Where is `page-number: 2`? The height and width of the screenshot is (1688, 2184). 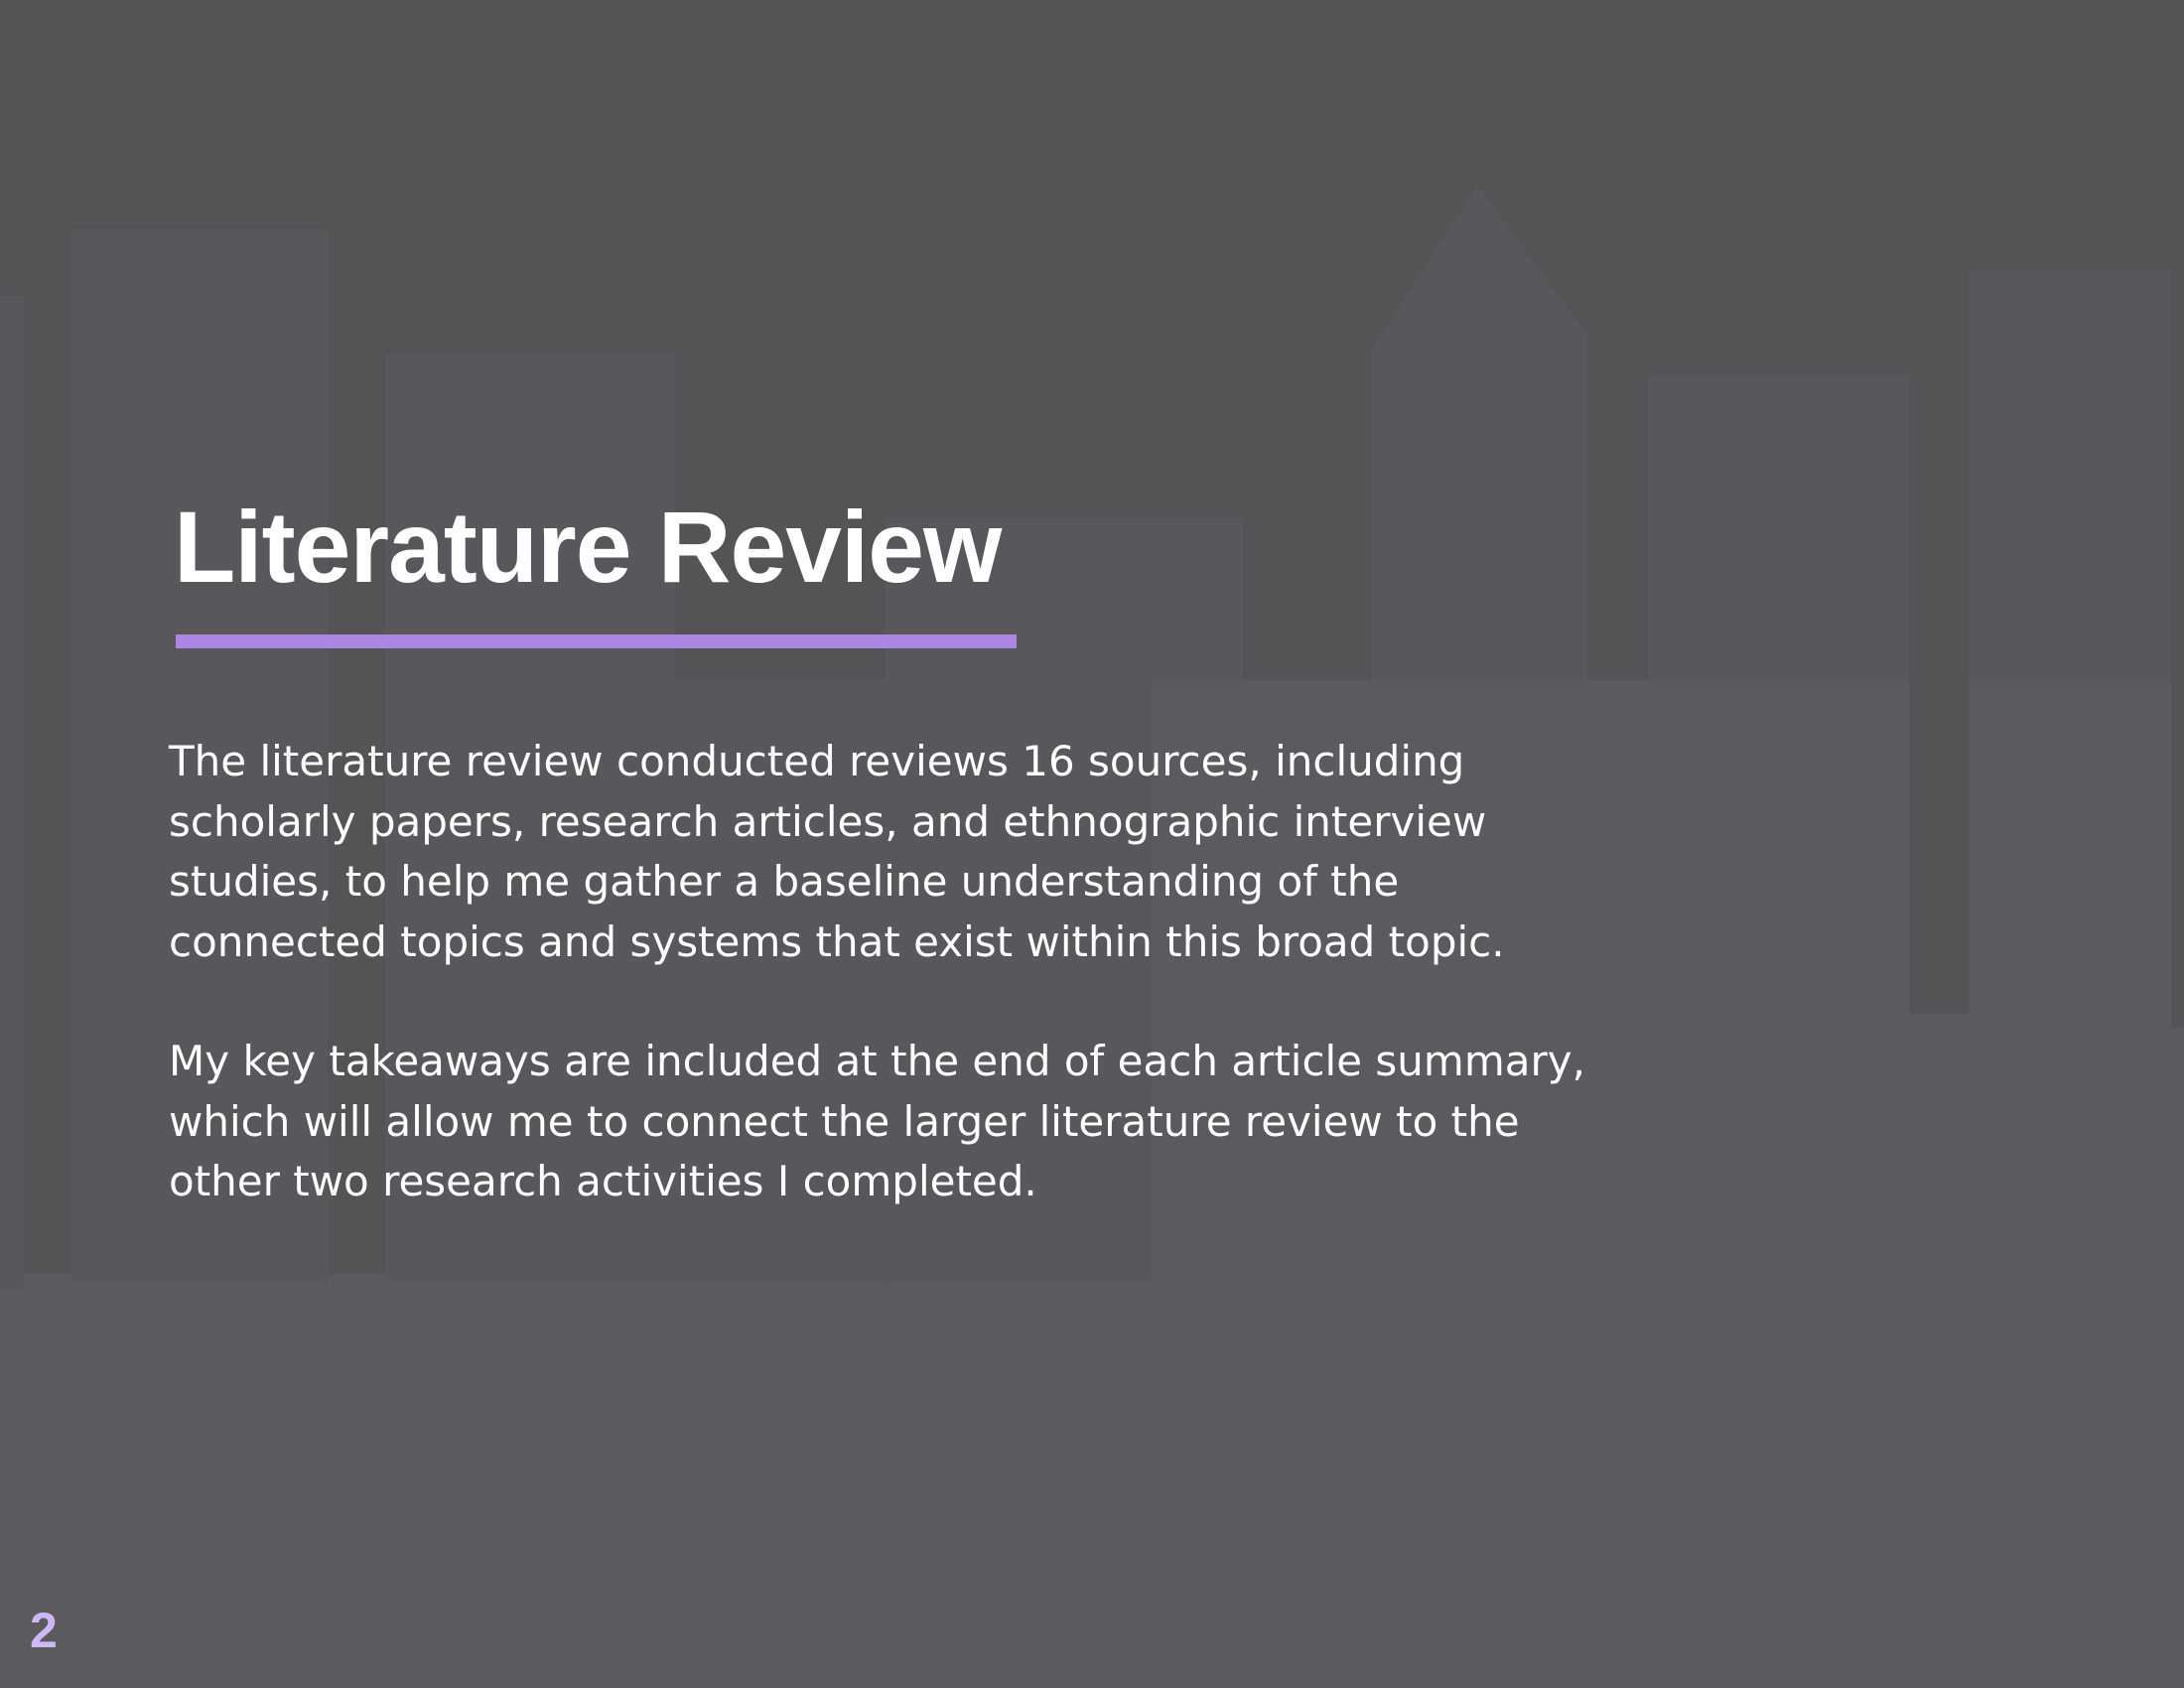 page-number: 2 is located at coordinates (44, 1630).